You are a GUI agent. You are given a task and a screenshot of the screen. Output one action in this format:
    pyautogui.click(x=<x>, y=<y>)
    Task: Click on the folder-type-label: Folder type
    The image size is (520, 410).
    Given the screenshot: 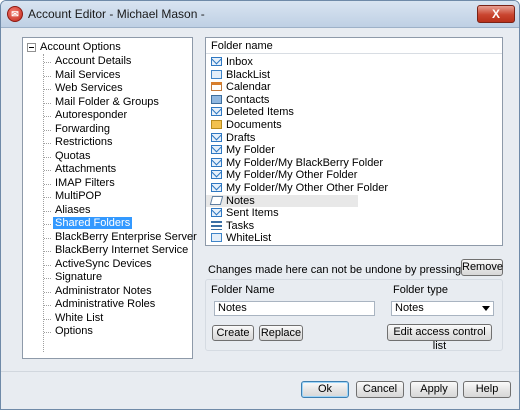 What is the action you would take?
    pyautogui.click(x=421, y=290)
    